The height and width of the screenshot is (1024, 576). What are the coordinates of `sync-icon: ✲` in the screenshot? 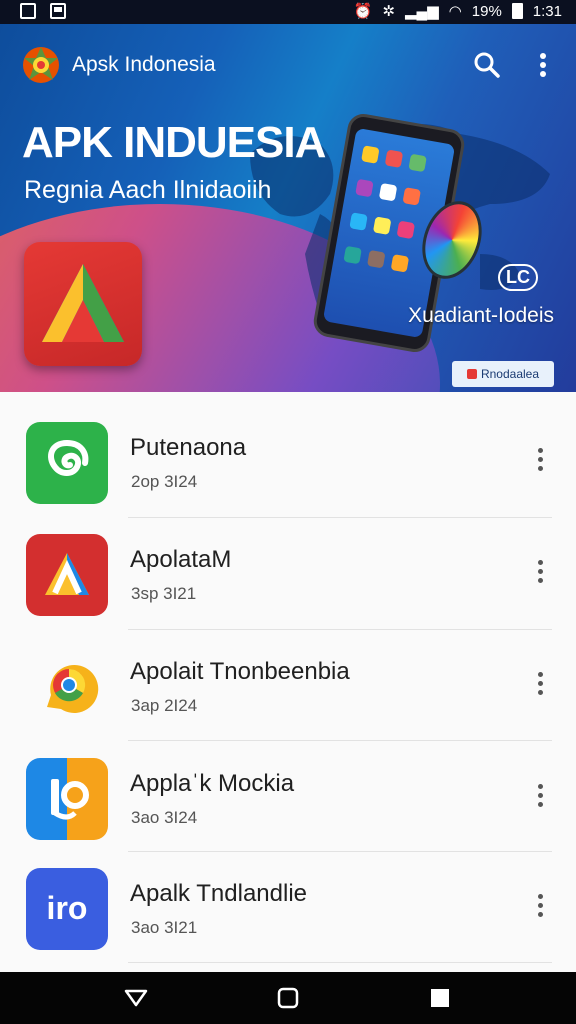 It's located at (388, 11).